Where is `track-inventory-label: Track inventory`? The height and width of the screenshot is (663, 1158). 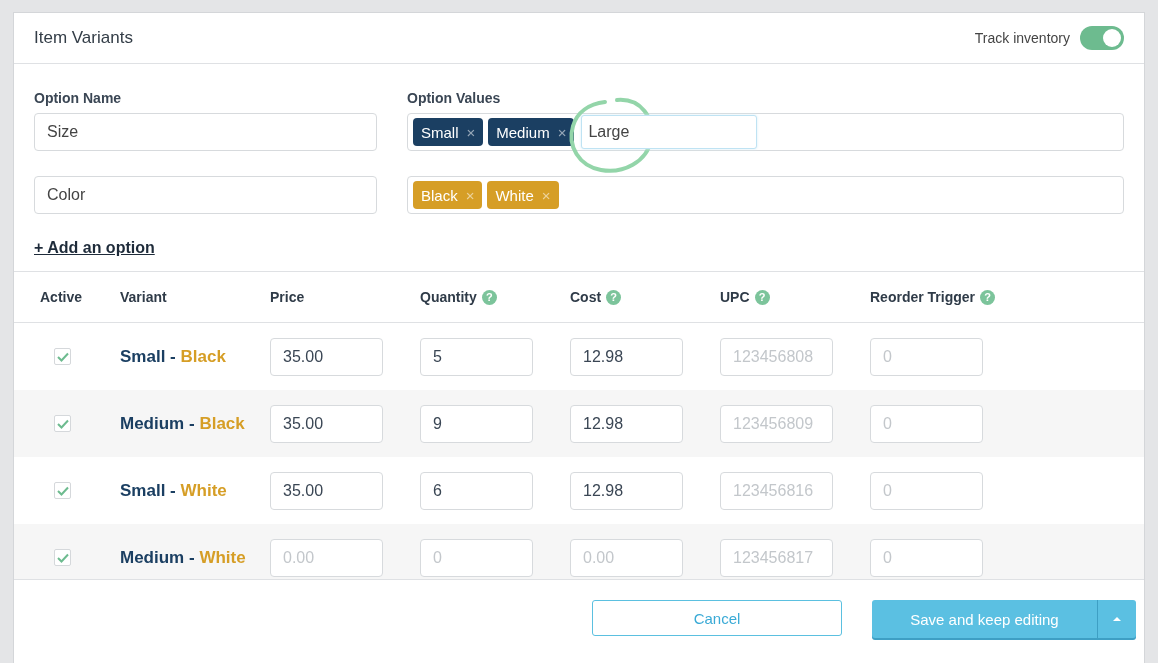
track-inventory-label: Track inventory is located at coordinates (1022, 38).